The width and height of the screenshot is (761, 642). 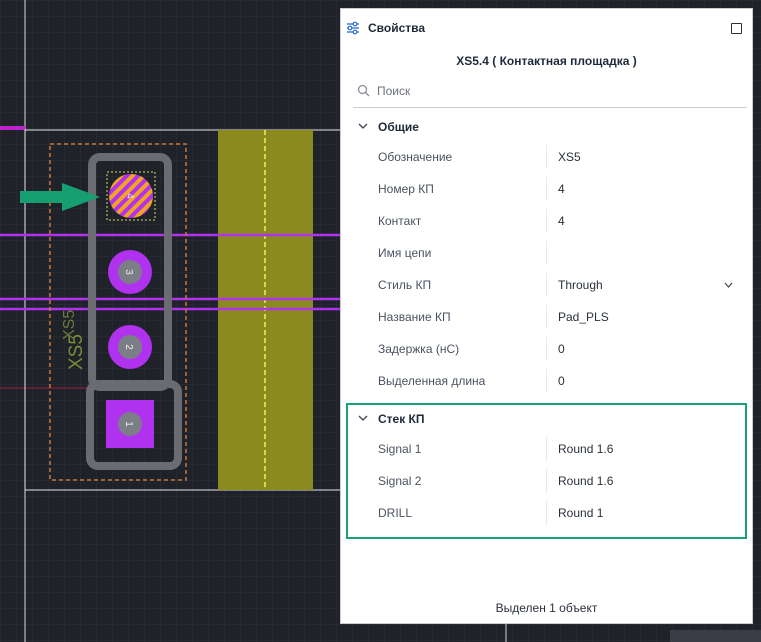 I want to click on pad-stack-section-header: Стек КП, so click(x=546, y=419).